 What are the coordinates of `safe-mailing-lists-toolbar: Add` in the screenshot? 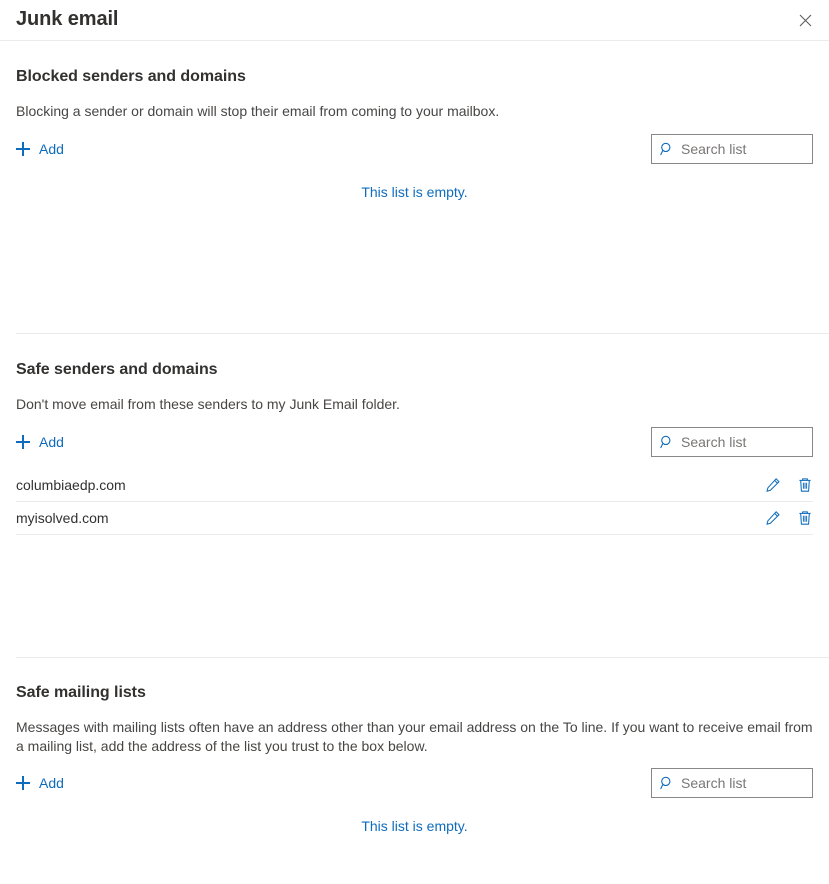 It's located at (414, 783).